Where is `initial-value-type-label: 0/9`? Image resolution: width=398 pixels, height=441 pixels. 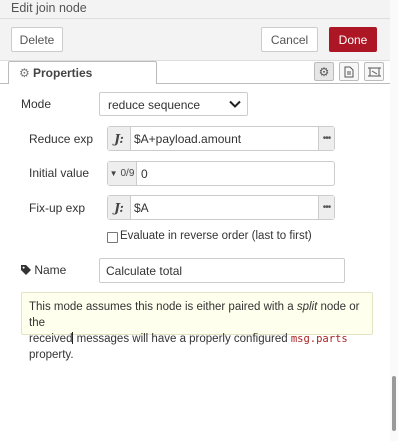 initial-value-type-label: 0/9 is located at coordinates (127, 173).